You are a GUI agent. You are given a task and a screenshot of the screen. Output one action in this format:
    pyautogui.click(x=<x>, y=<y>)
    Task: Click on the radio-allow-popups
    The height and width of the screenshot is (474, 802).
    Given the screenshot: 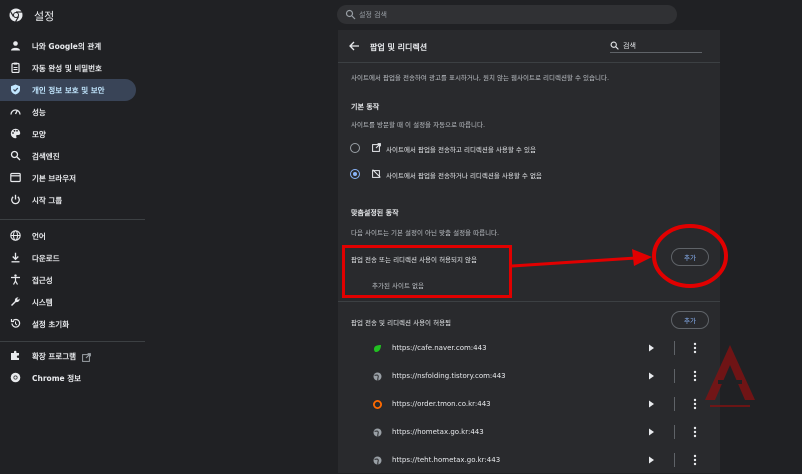 What is the action you would take?
    pyautogui.click(x=355, y=148)
    